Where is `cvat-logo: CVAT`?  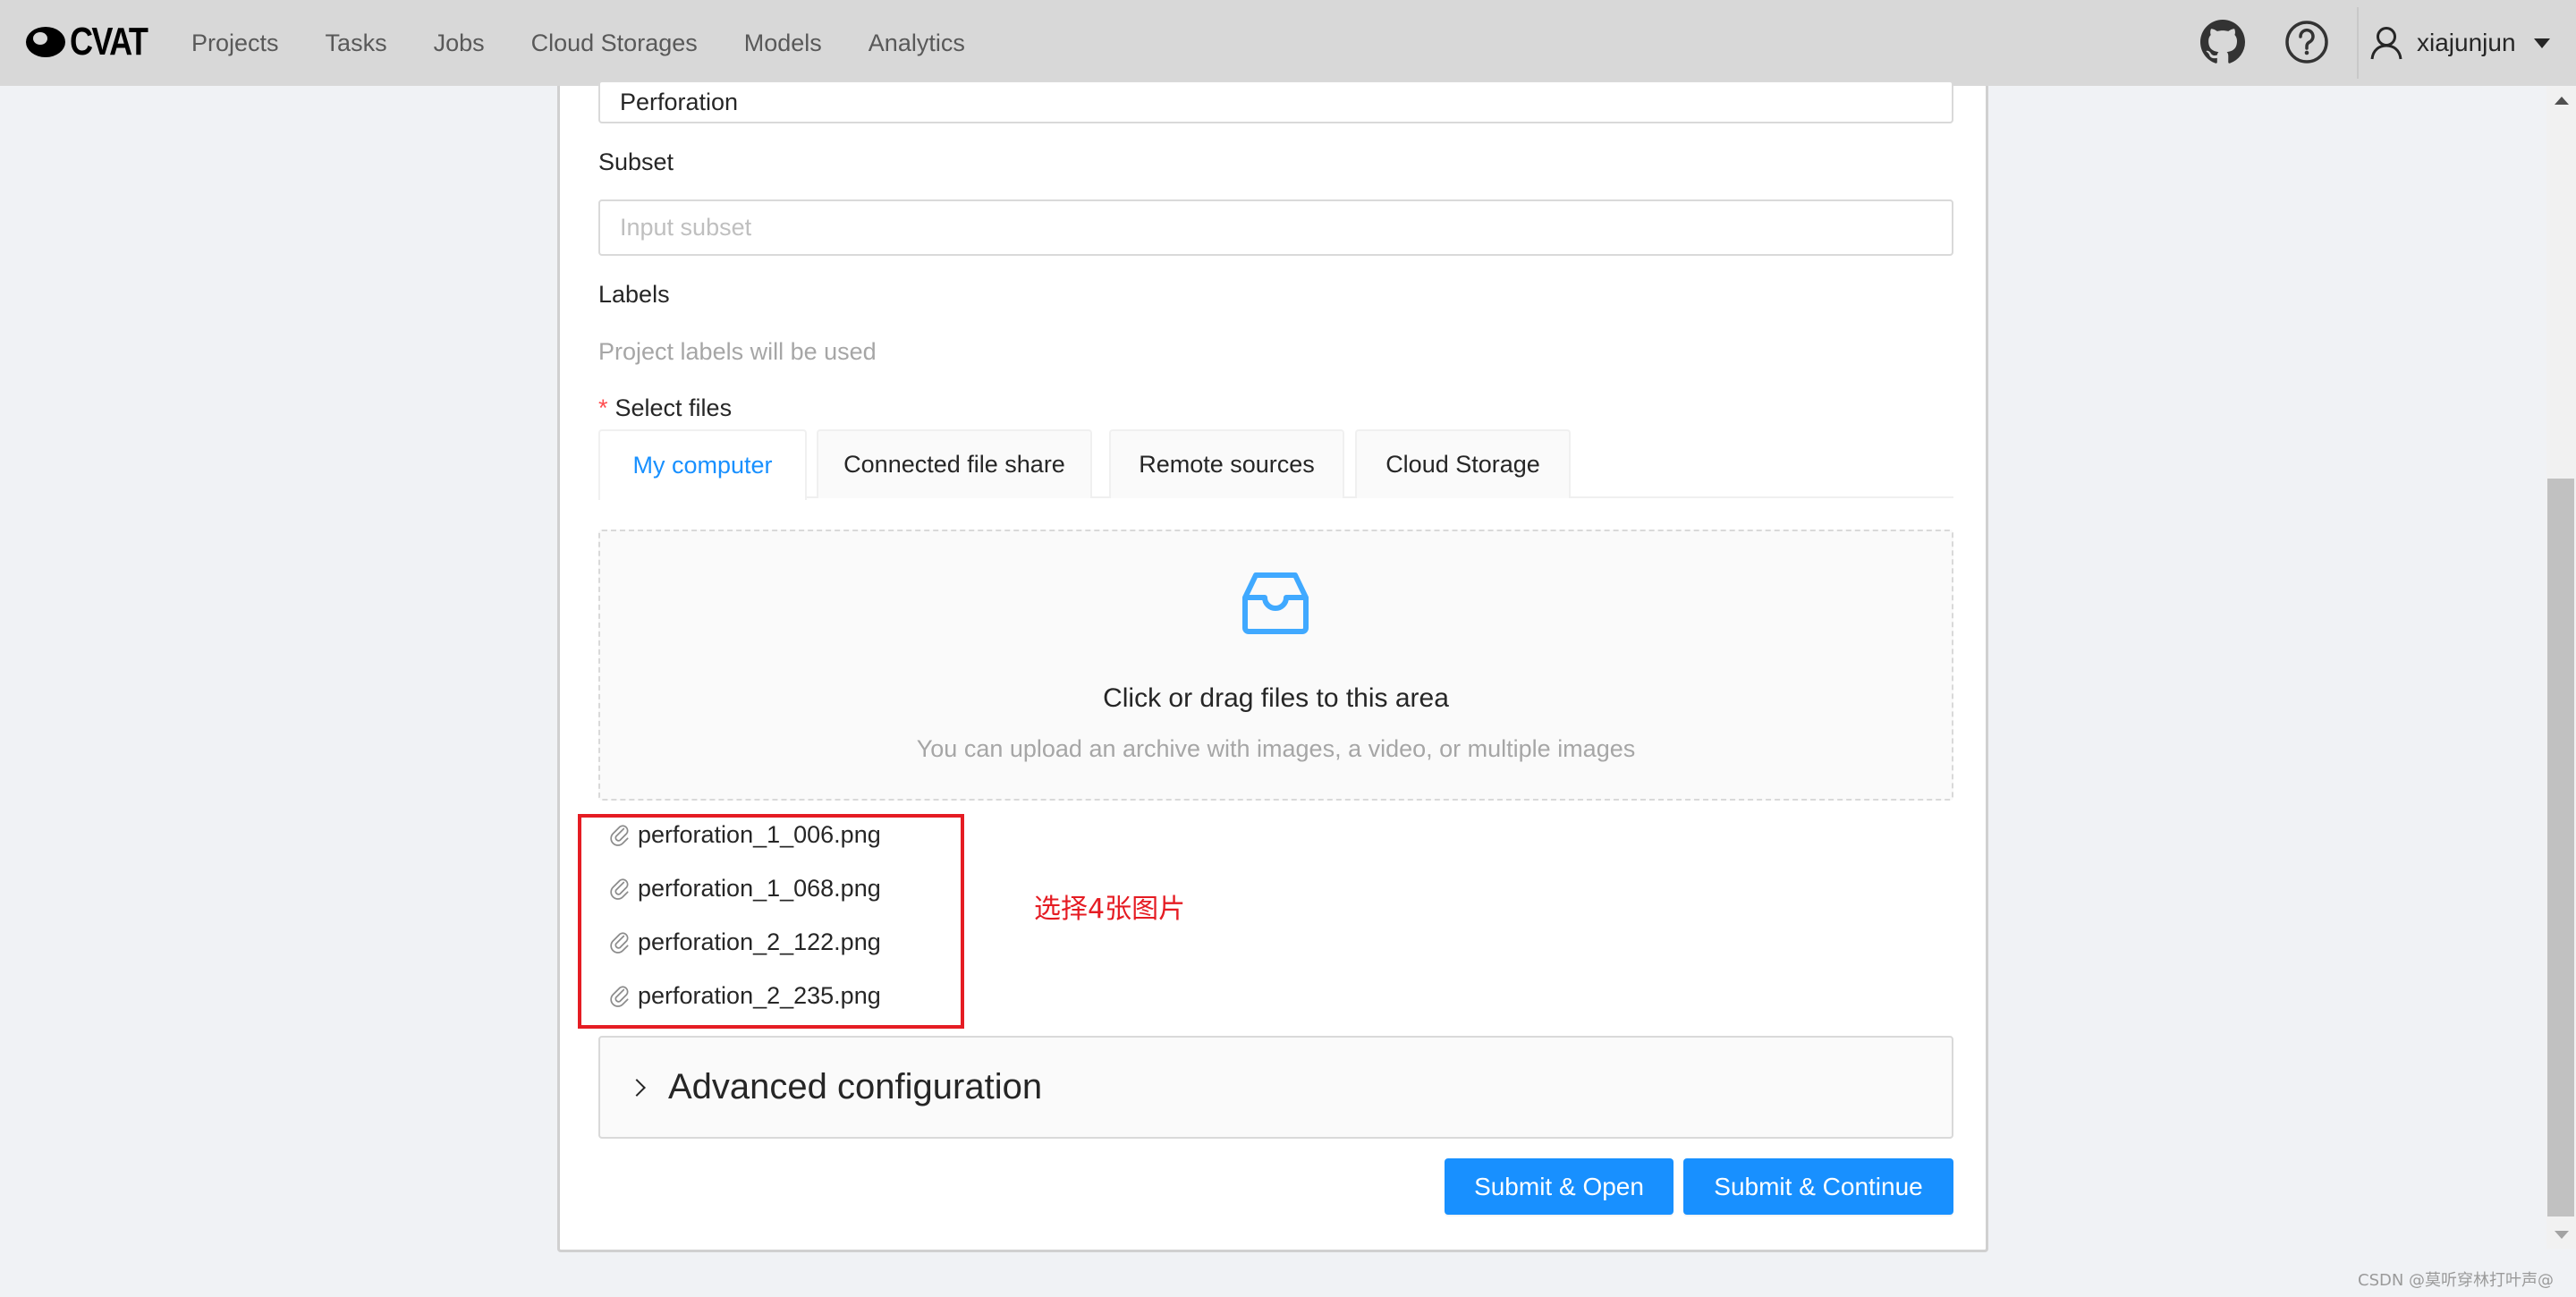 cvat-logo: CVAT is located at coordinates (94, 42).